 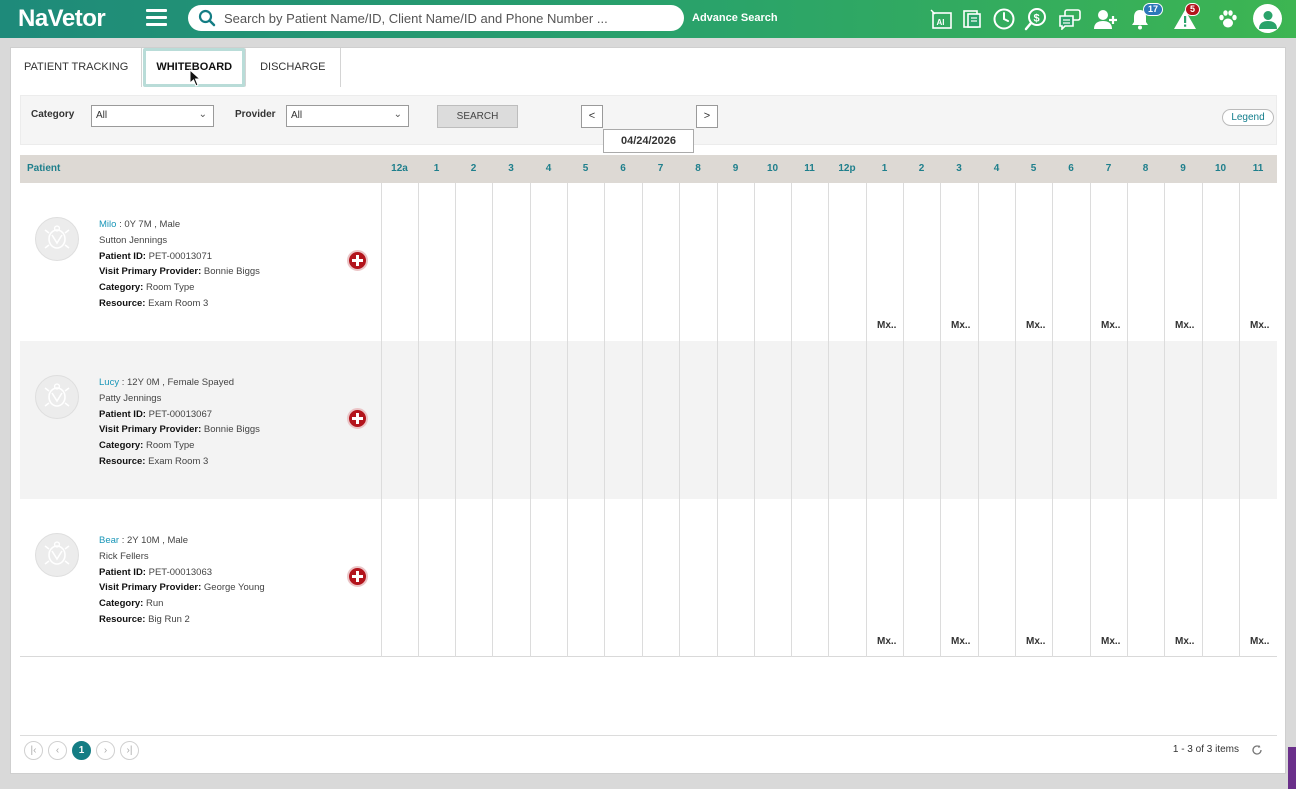 What do you see at coordinates (1145, 168) in the screenshot?
I see `hour-header: 8` at bounding box center [1145, 168].